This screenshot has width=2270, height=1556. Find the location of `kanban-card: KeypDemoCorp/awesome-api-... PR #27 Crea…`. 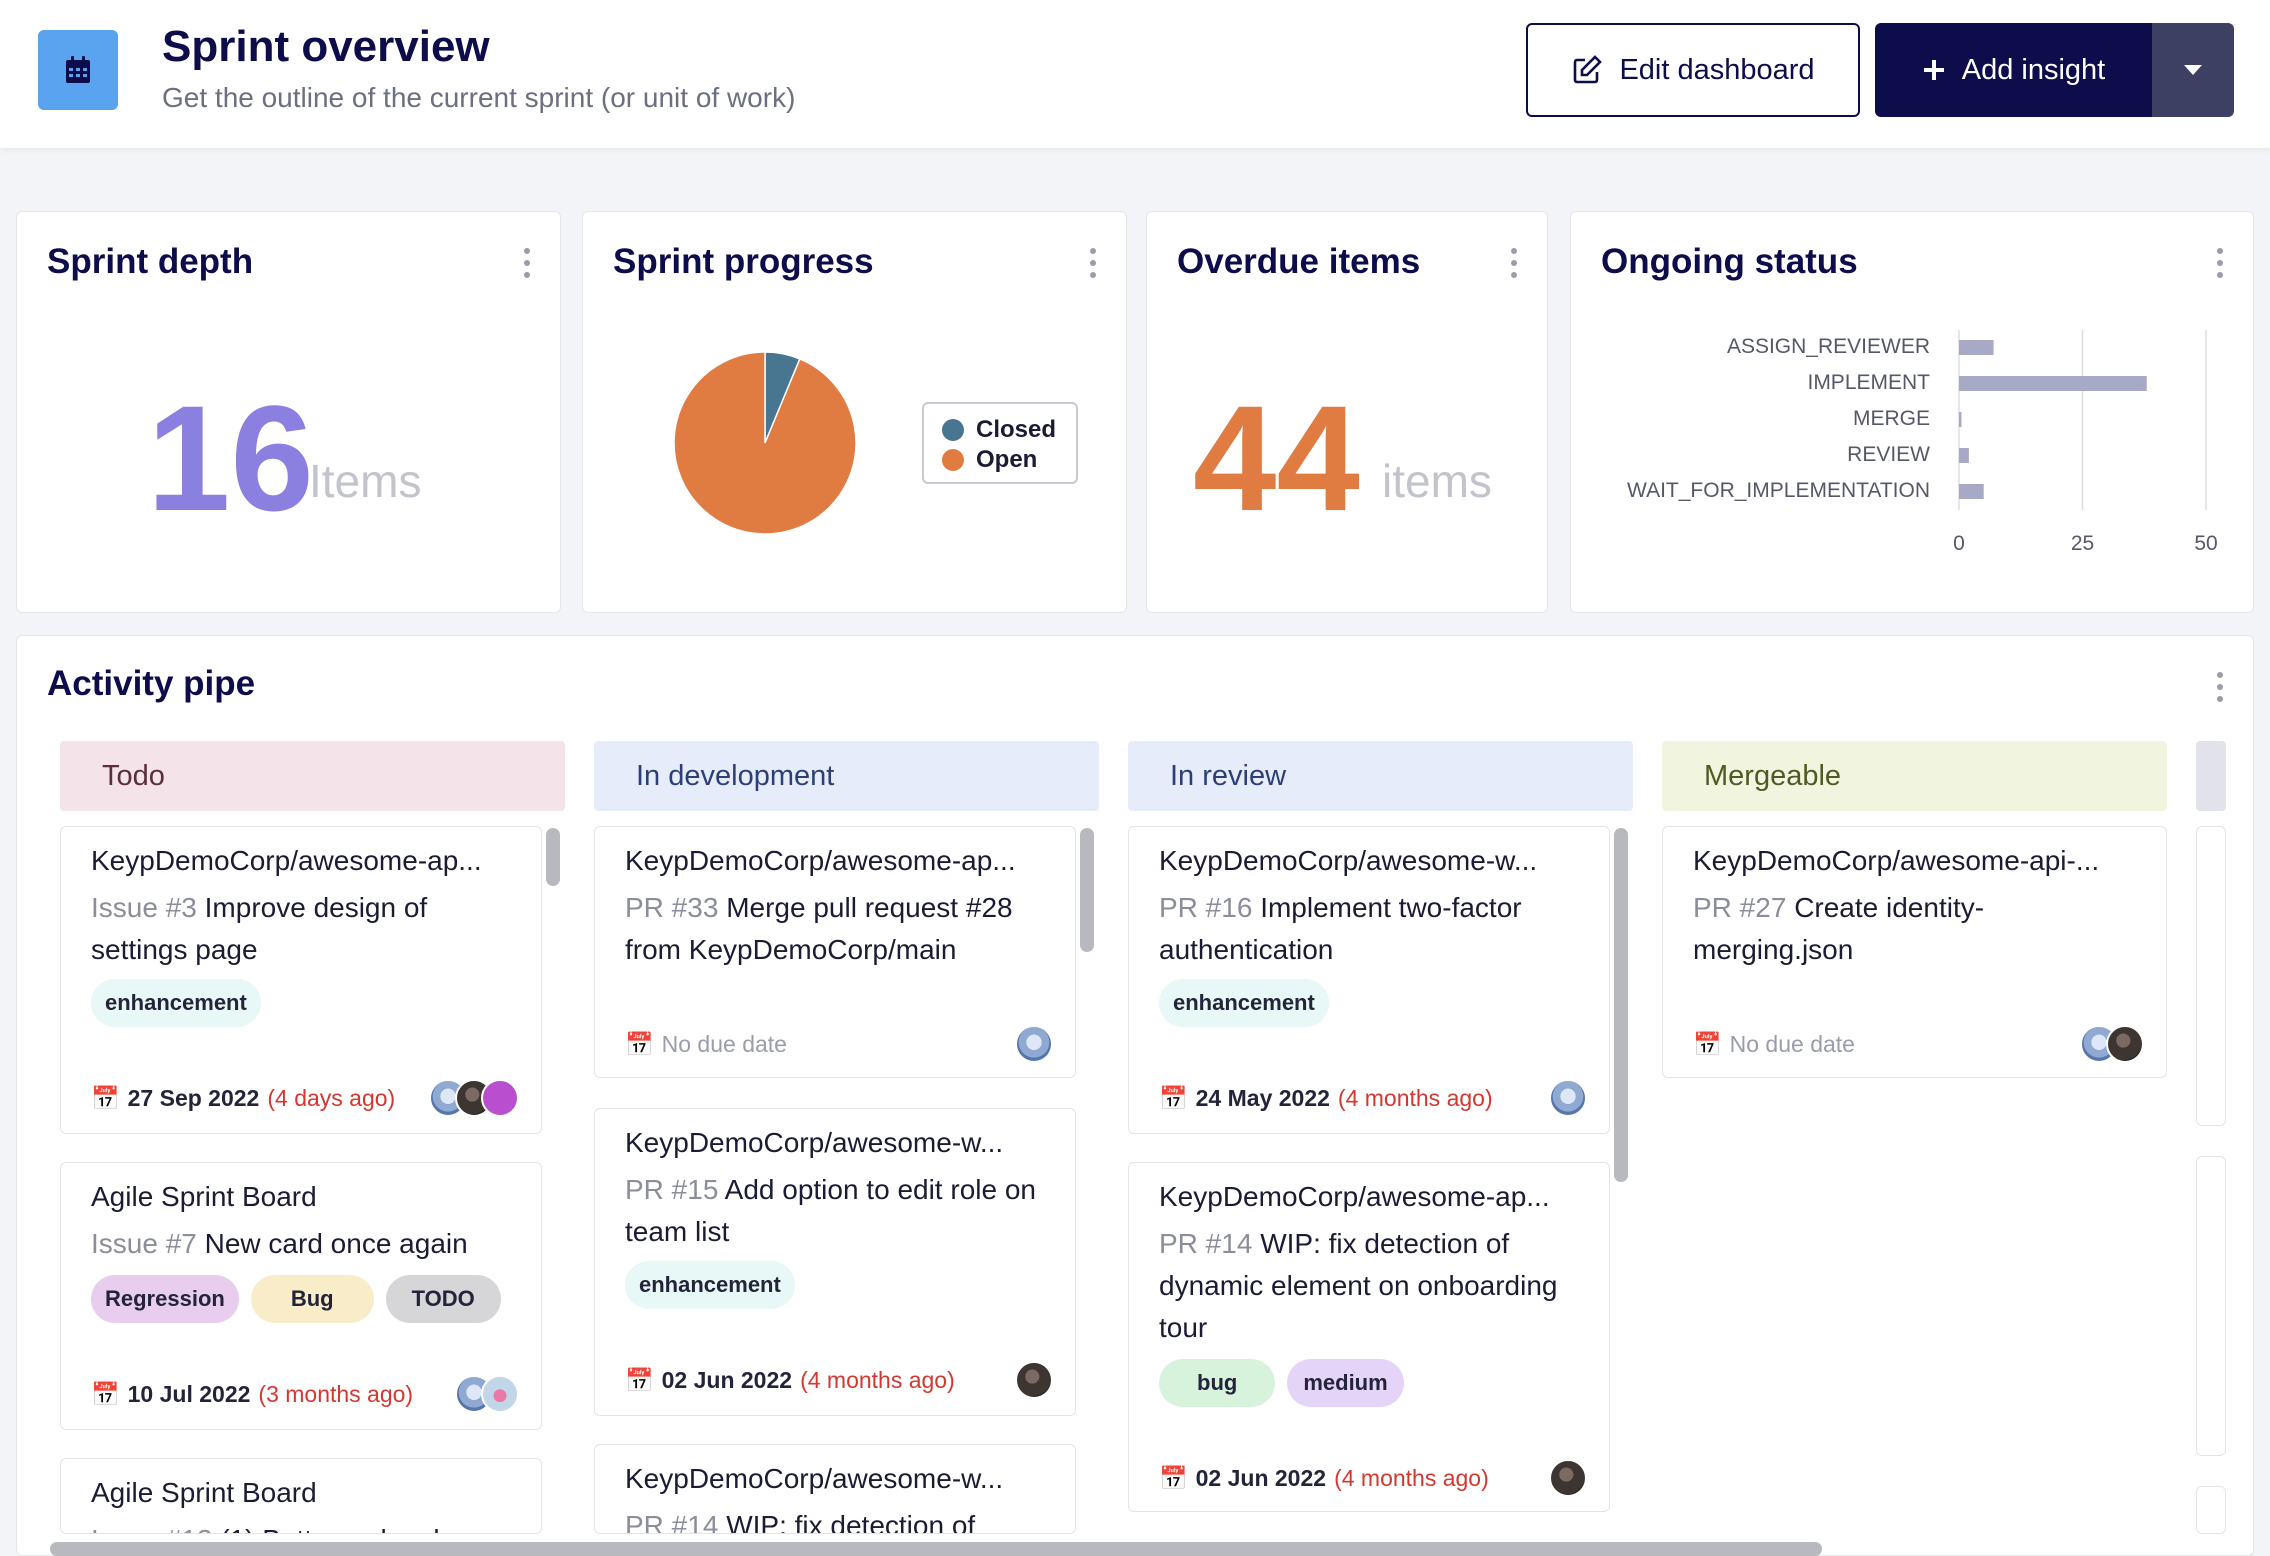

kanban-card: KeypDemoCorp/awesome-api-... PR #27 Crea… is located at coordinates (1914, 952).